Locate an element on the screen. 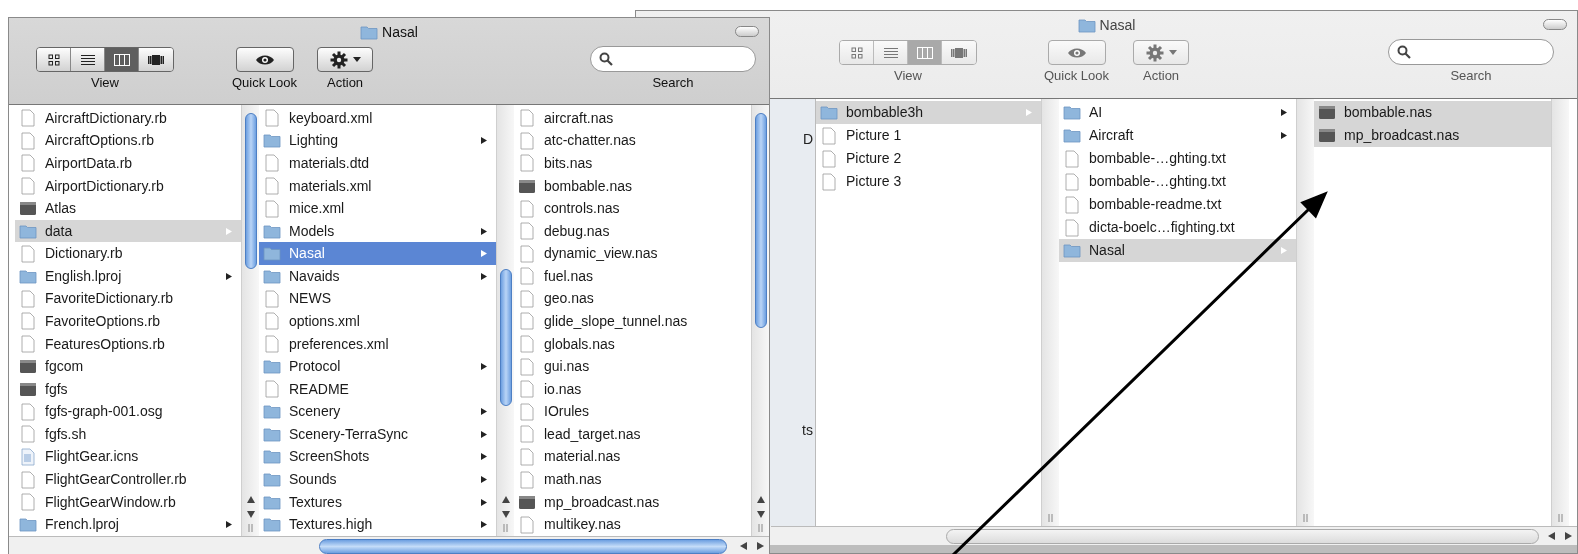  file-row: French.lproj is located at coordinates (128, 524).